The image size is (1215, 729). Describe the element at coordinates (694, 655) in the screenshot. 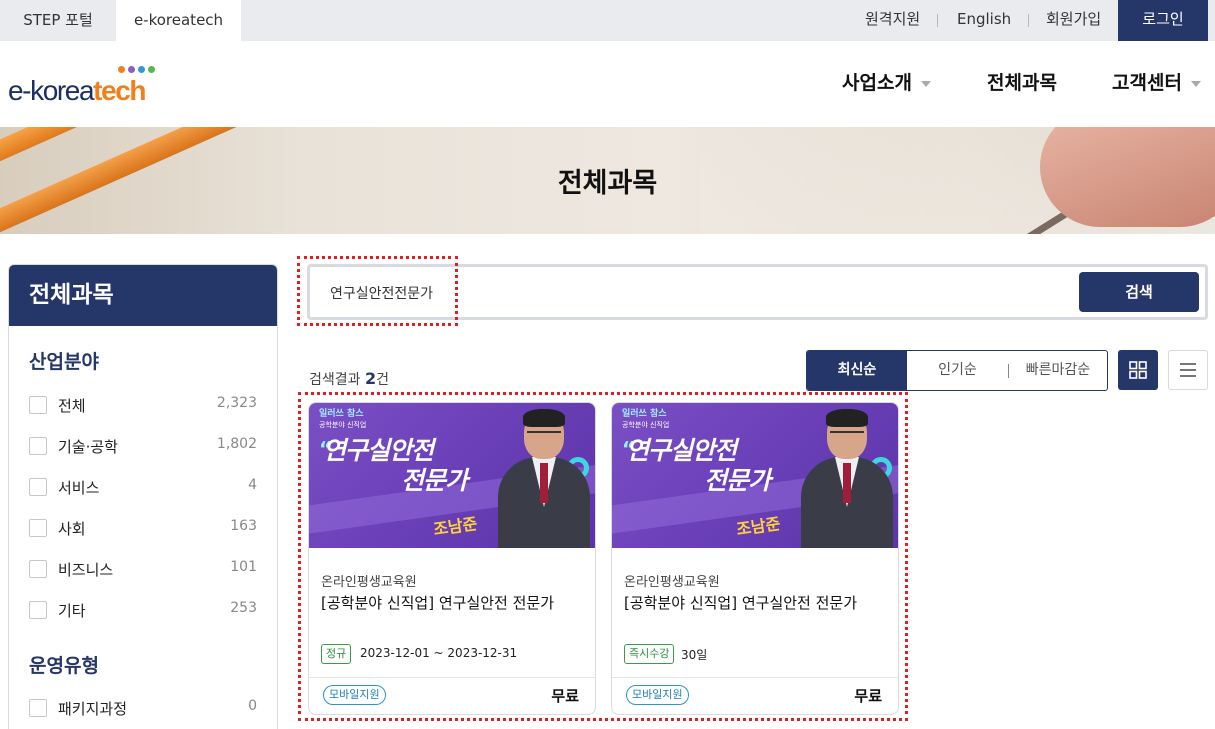

I see `course-period: 30일` at that location.